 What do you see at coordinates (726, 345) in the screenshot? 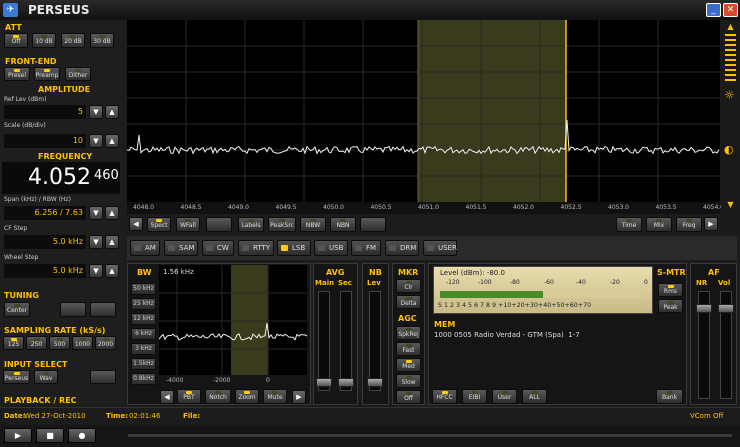
I see `volume-slider` at bounding box center [726, 345].